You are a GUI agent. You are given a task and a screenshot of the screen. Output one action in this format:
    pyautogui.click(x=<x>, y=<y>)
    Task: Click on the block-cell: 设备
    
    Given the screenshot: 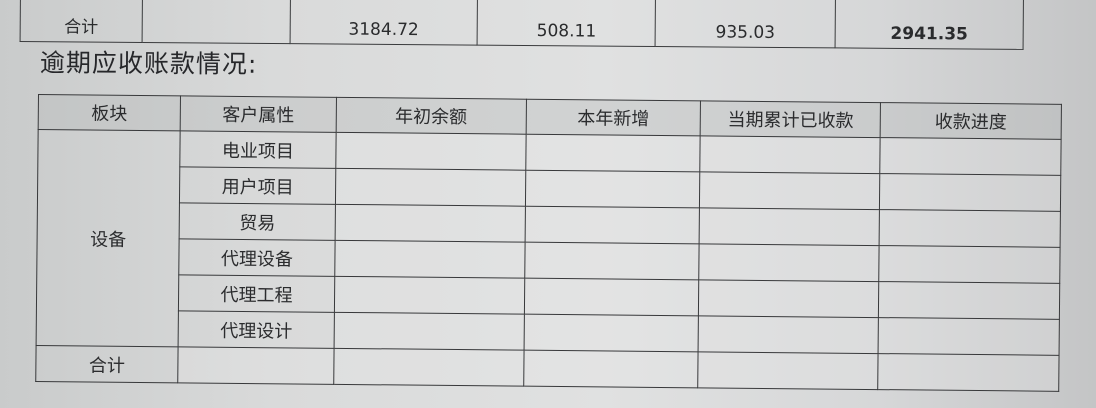 What is the action you would take?
    pyautogui.click(x=108, y=238)
    